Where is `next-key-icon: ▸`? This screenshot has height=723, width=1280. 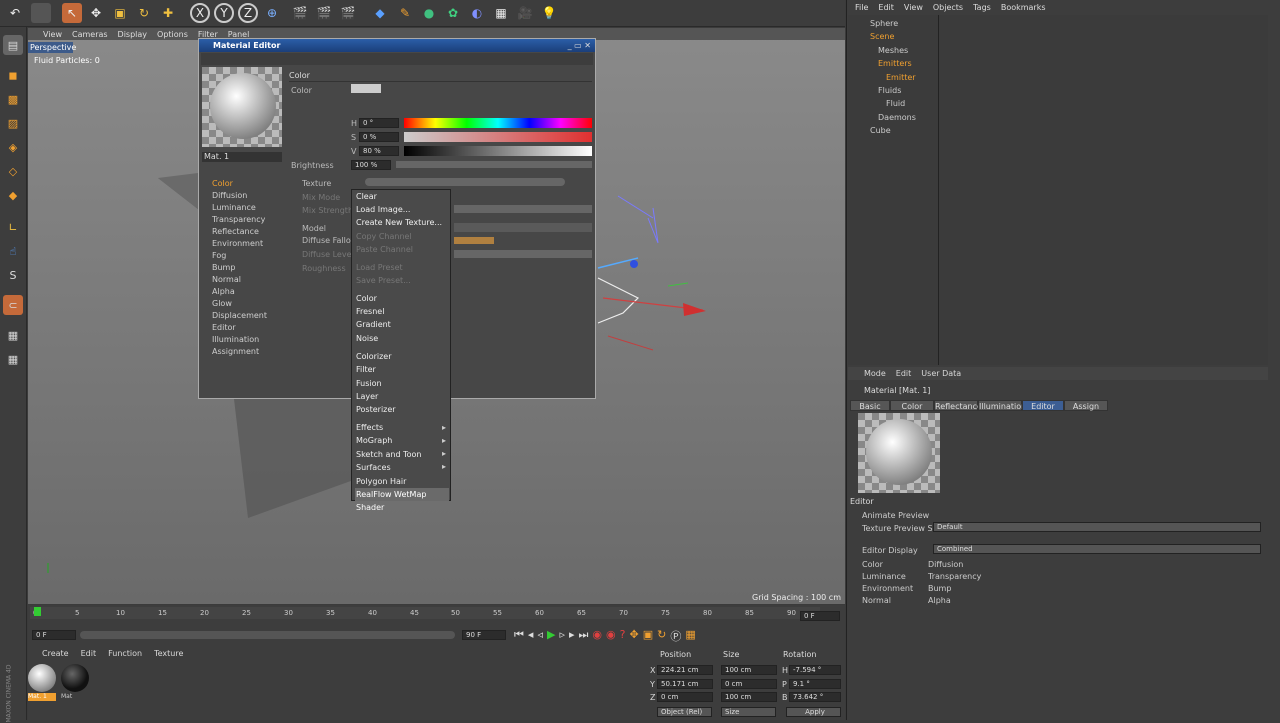 next-key-icon: ▸ is located at coordinates (572, 636).